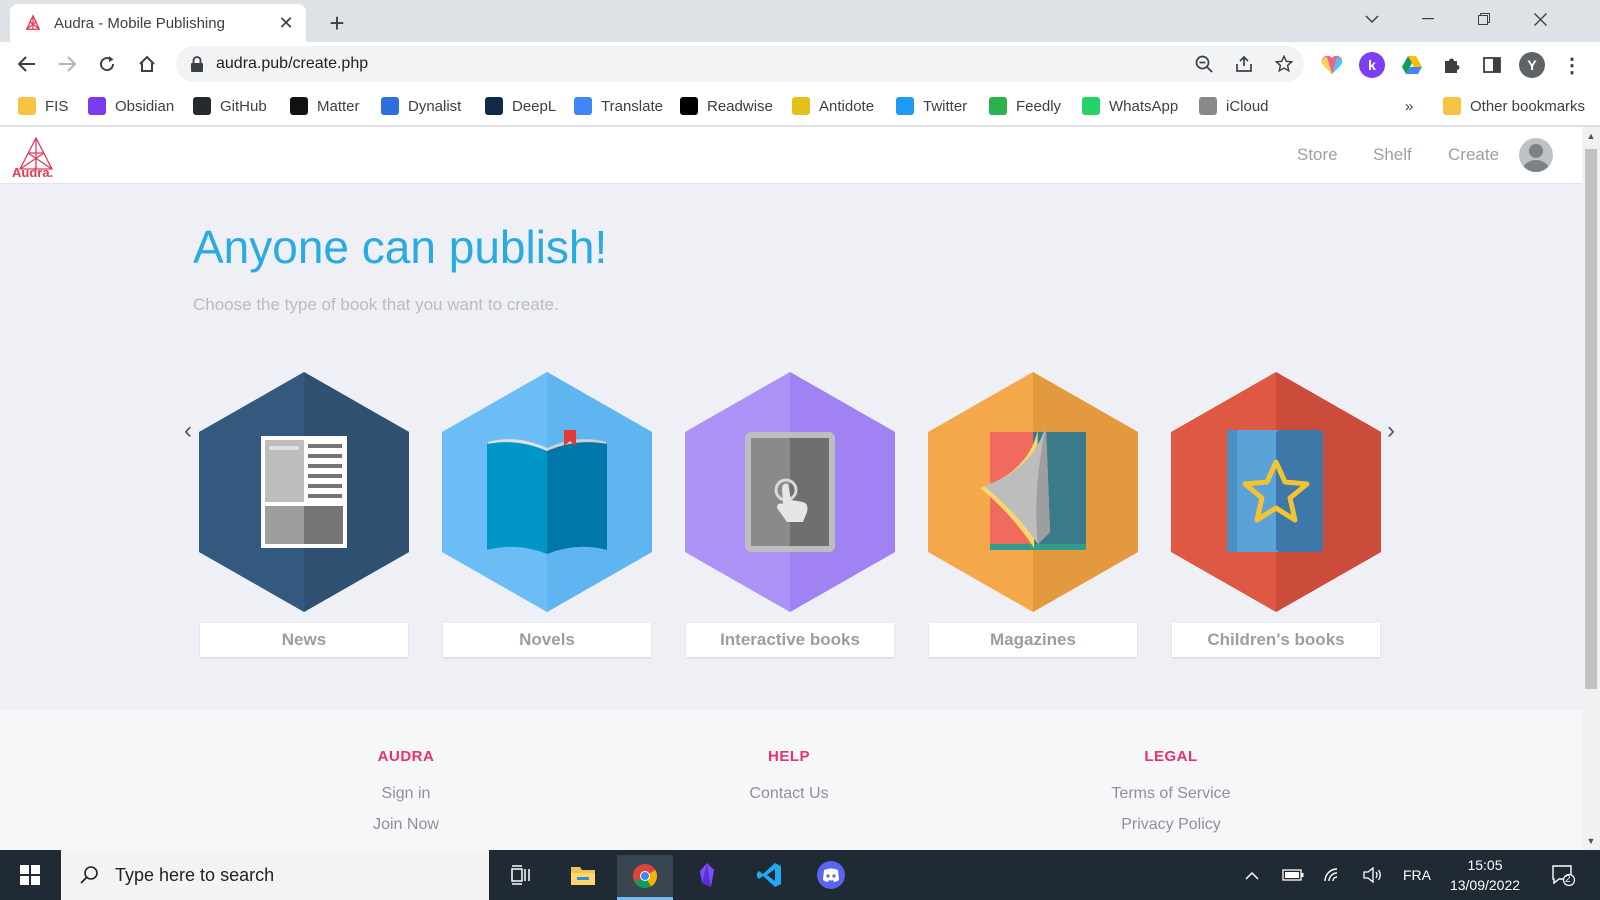 This screenshot has height=900, width=1600. I want to click on nav-store: Store, so click(1317, 155).